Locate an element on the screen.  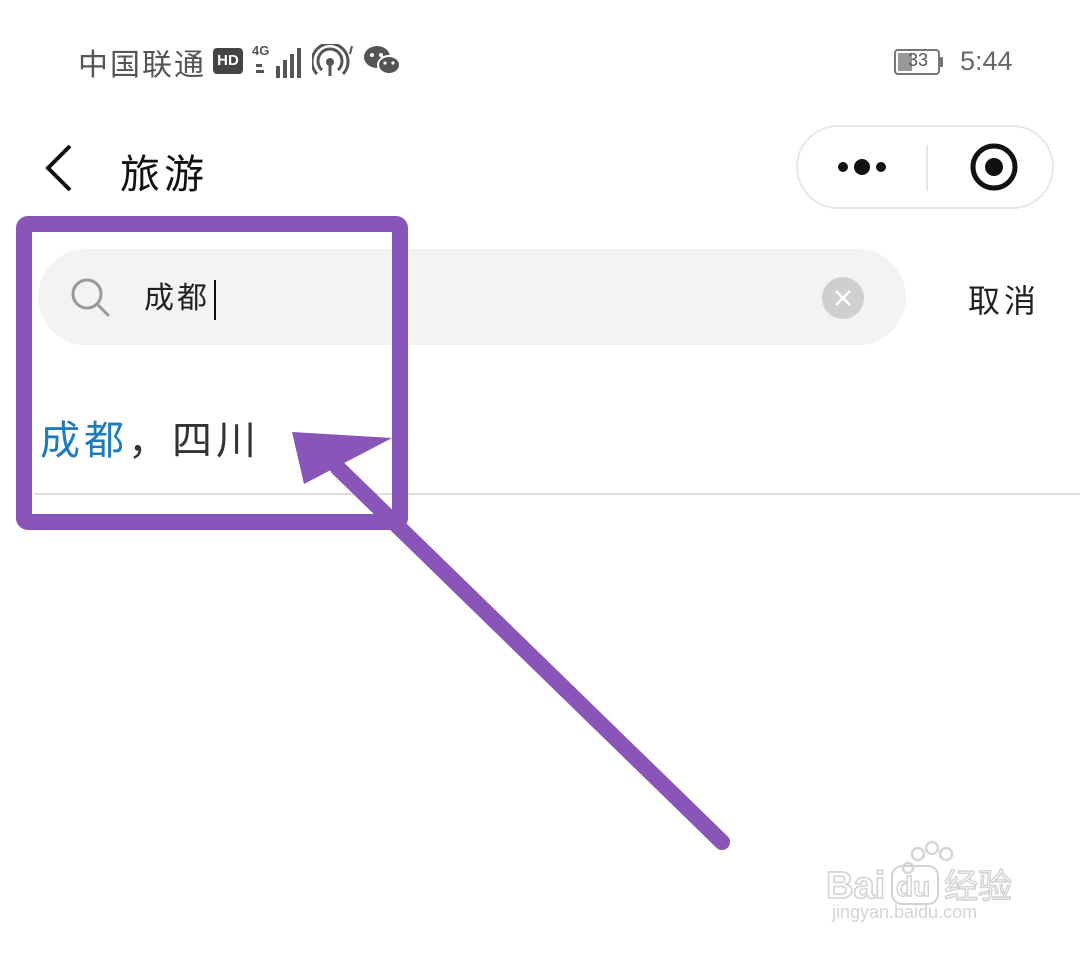
back-button is located at coordinates (60, 168).